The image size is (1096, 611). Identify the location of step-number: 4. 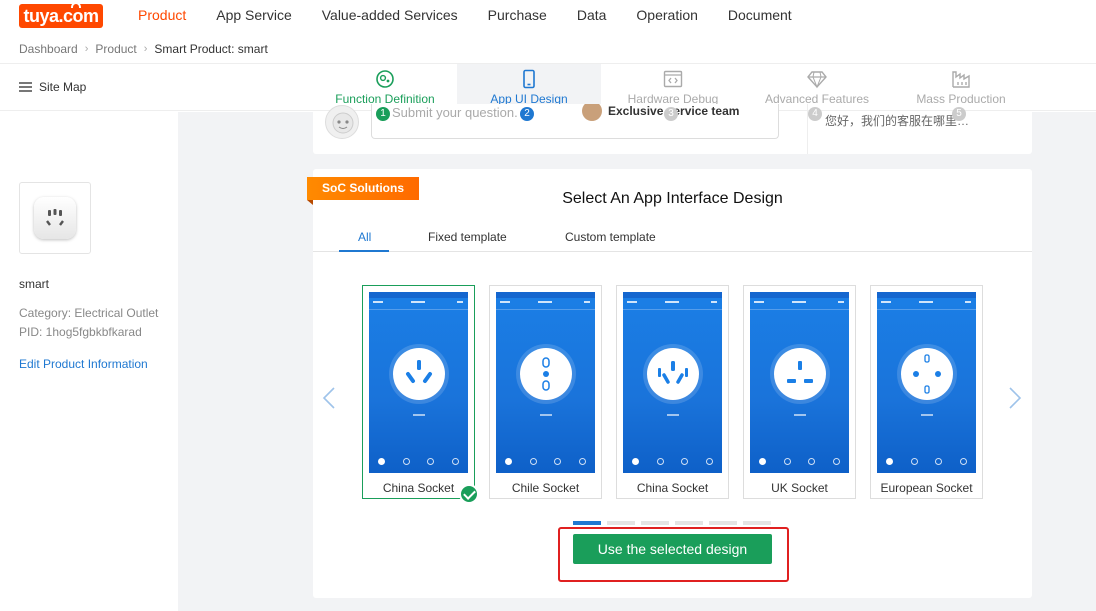
(815, 114).